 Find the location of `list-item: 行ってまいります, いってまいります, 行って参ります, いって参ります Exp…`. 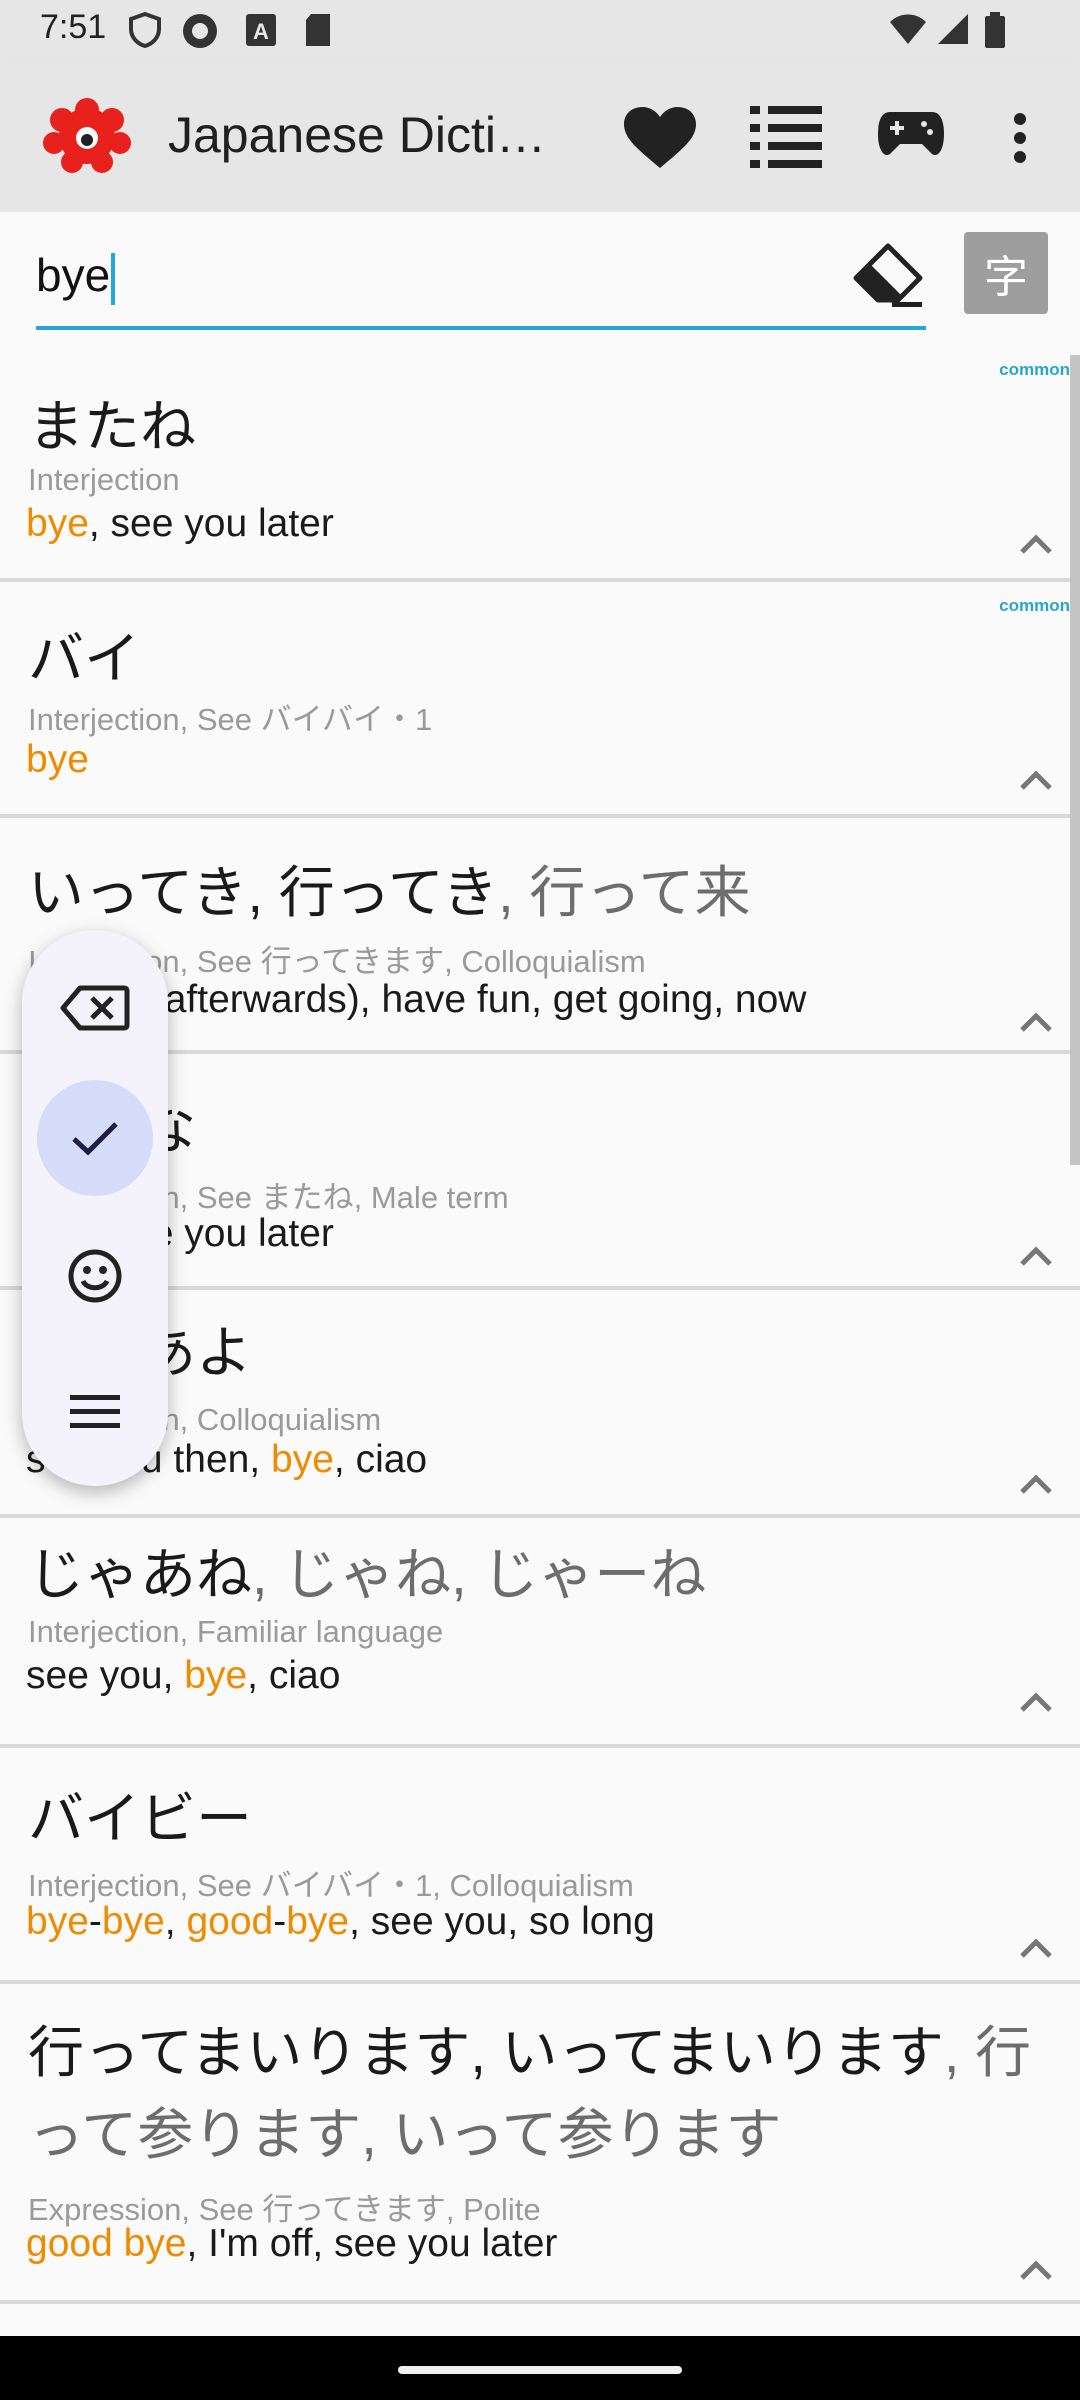

list-item: 行ってまいります, いってまいります, 行って参ります, いって参ります Exp… is located at coordinates (540, 2144).